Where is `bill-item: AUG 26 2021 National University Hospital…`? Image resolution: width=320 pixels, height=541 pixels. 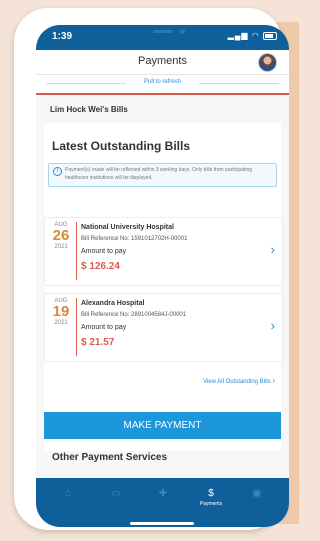
bill-item: AUG 26 2021 National University Hospital… is located at coordinates (163, 251).